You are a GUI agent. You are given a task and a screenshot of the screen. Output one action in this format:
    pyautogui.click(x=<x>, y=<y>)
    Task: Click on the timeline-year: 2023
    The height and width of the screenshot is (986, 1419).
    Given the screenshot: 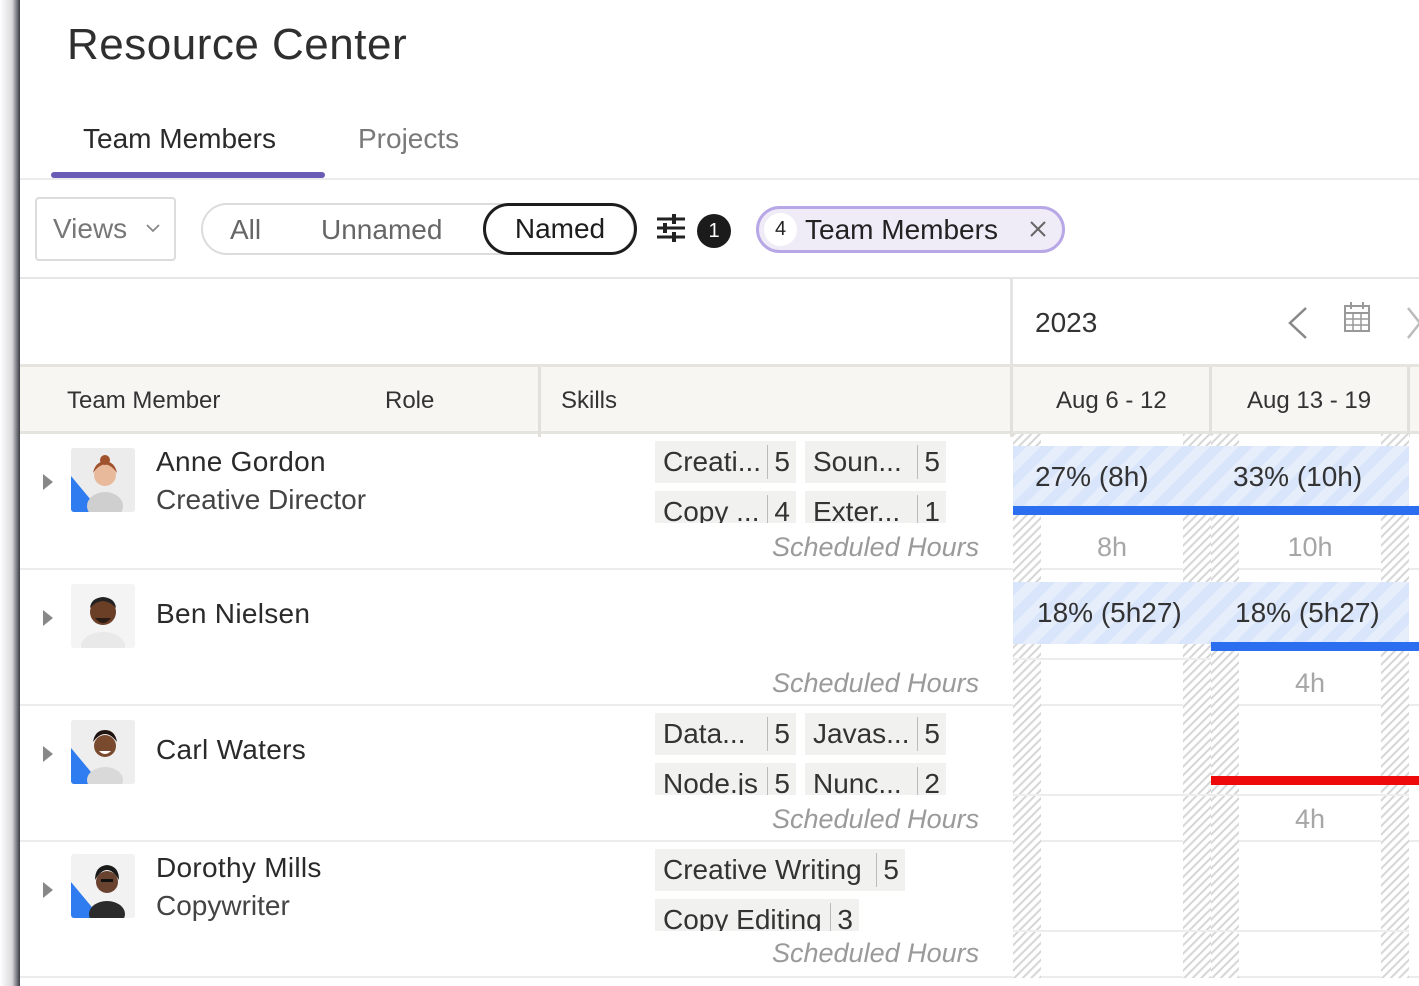 What is the action you would take?
    pyautogui.click(x=1066, y=322)
    